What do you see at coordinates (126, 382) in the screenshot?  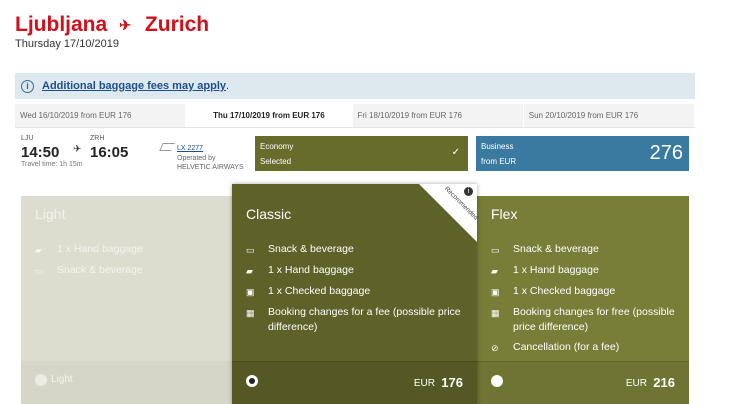 I see `fare-footer: Light` at bounding box center [126, 382].